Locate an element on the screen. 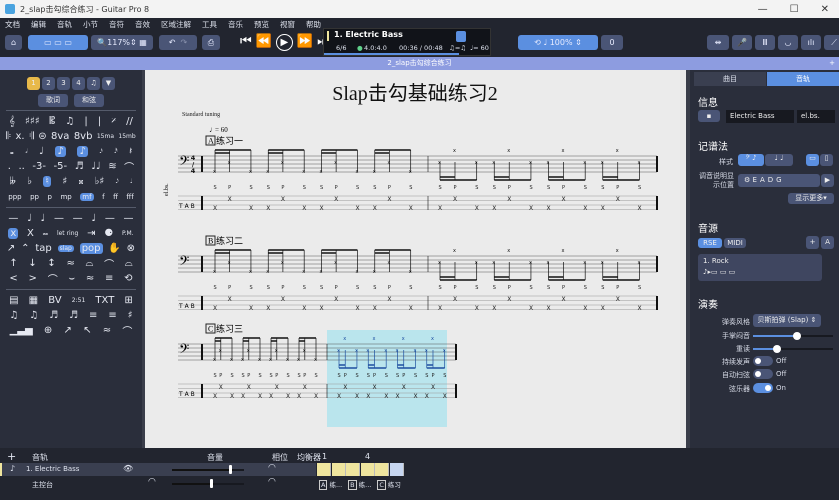  chords-button: 和弦 is located at coordinates (89, 100).